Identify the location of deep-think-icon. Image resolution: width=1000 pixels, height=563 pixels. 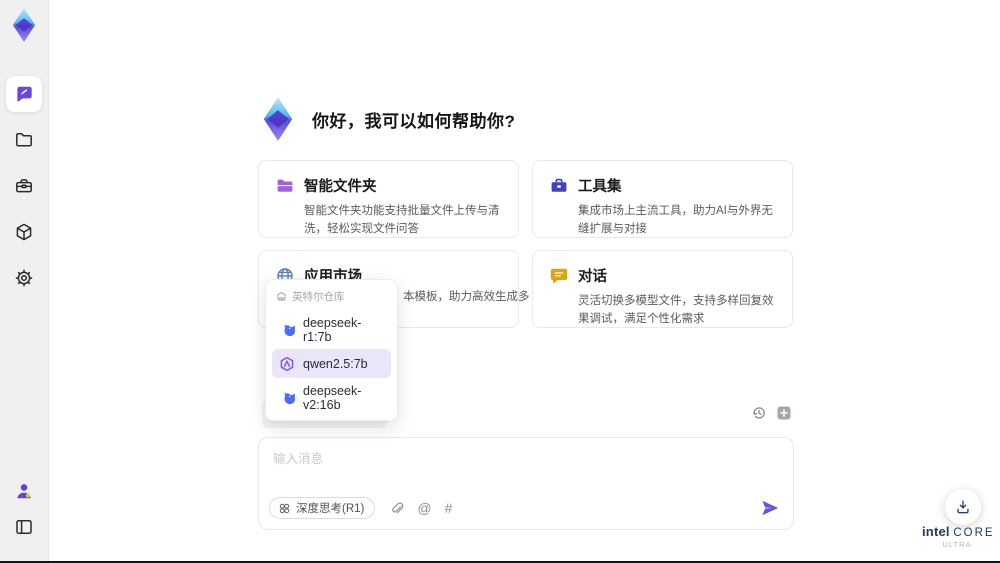
(284, 508).